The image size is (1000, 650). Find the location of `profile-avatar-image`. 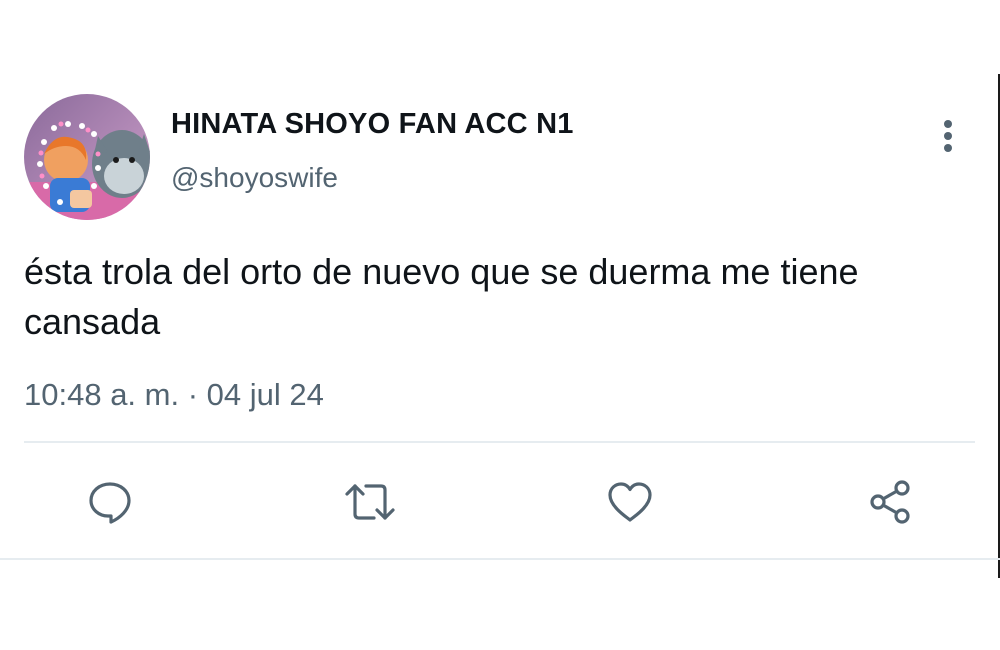

profile-avatar-image is located at coordinates (87, 157).